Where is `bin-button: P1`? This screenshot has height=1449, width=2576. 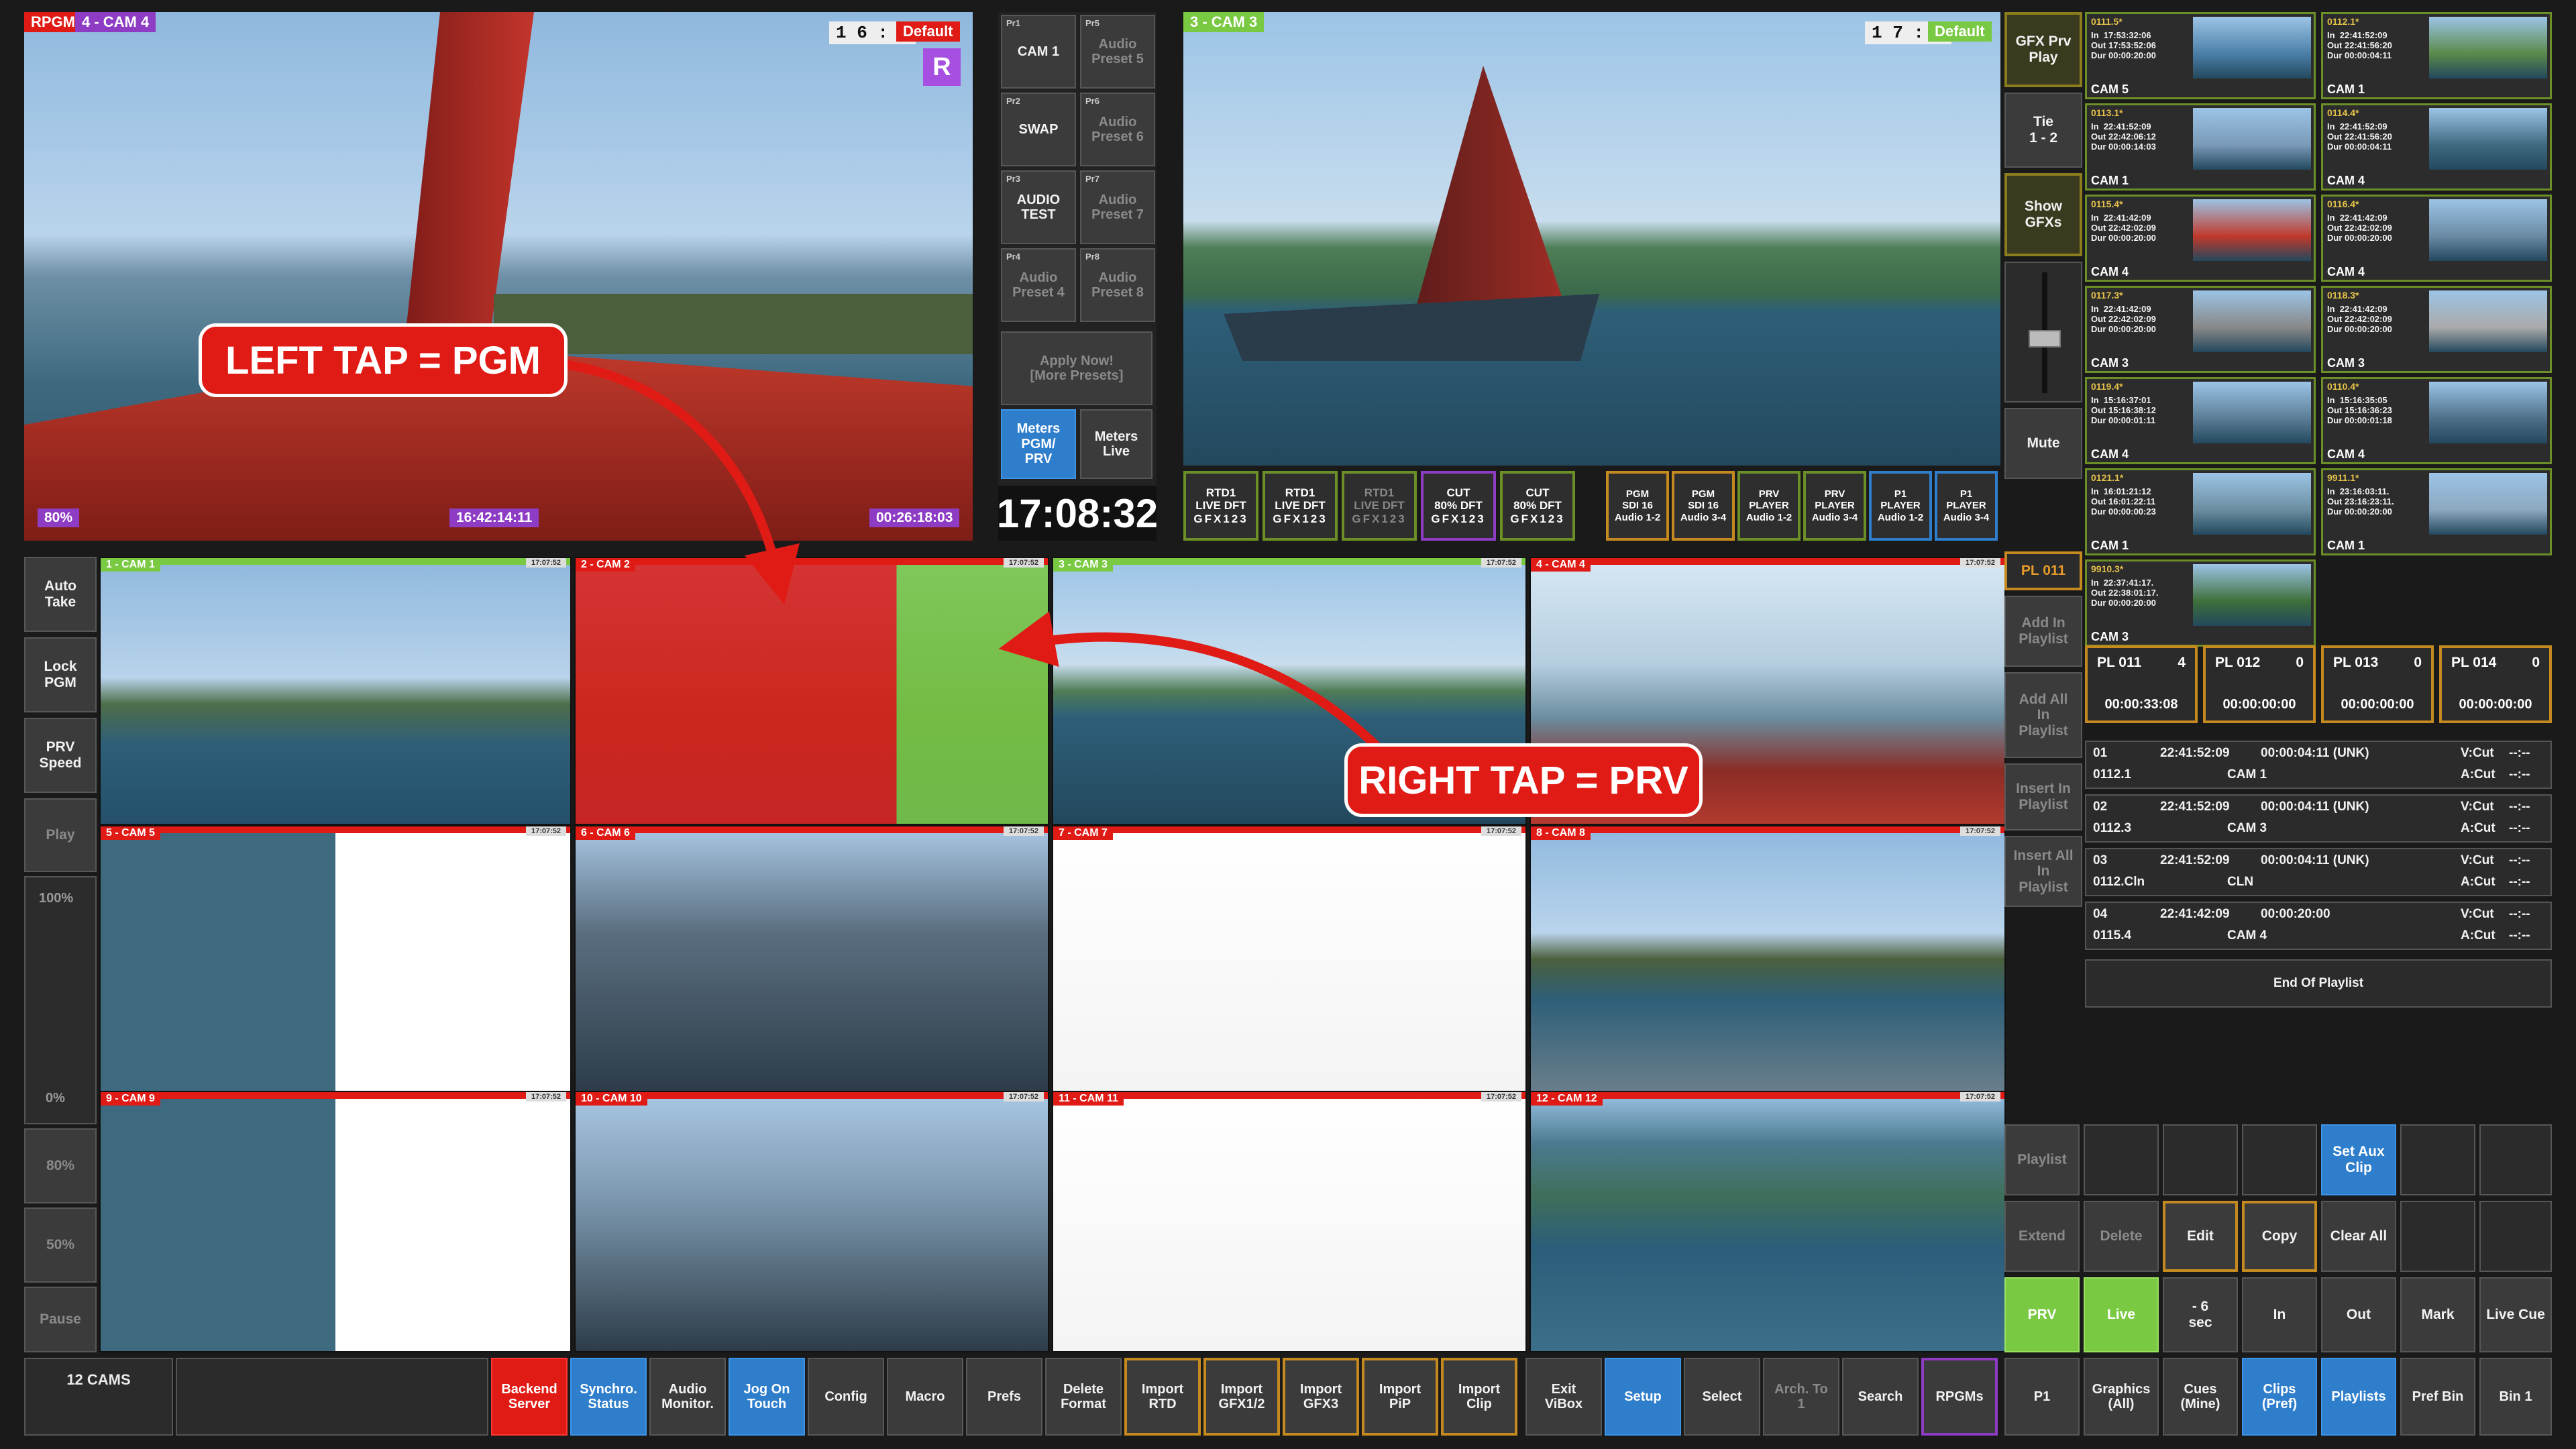 bin-button: P1 is located at coordinates (2042, 1397).